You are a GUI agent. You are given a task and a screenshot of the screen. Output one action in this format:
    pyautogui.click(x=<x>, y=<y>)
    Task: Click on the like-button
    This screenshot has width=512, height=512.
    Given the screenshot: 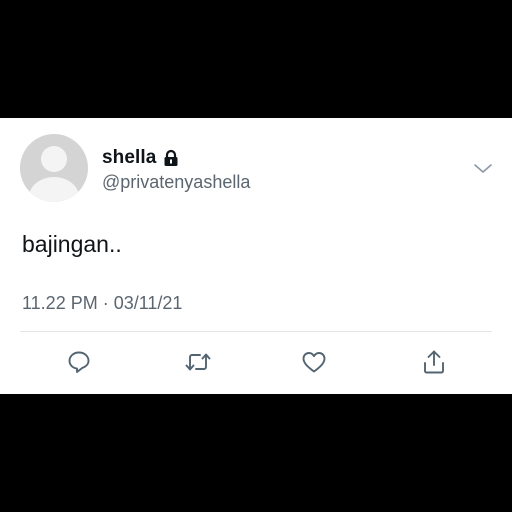 What is the action you would take?
    pyautogui.click(x=314, y=362)
    